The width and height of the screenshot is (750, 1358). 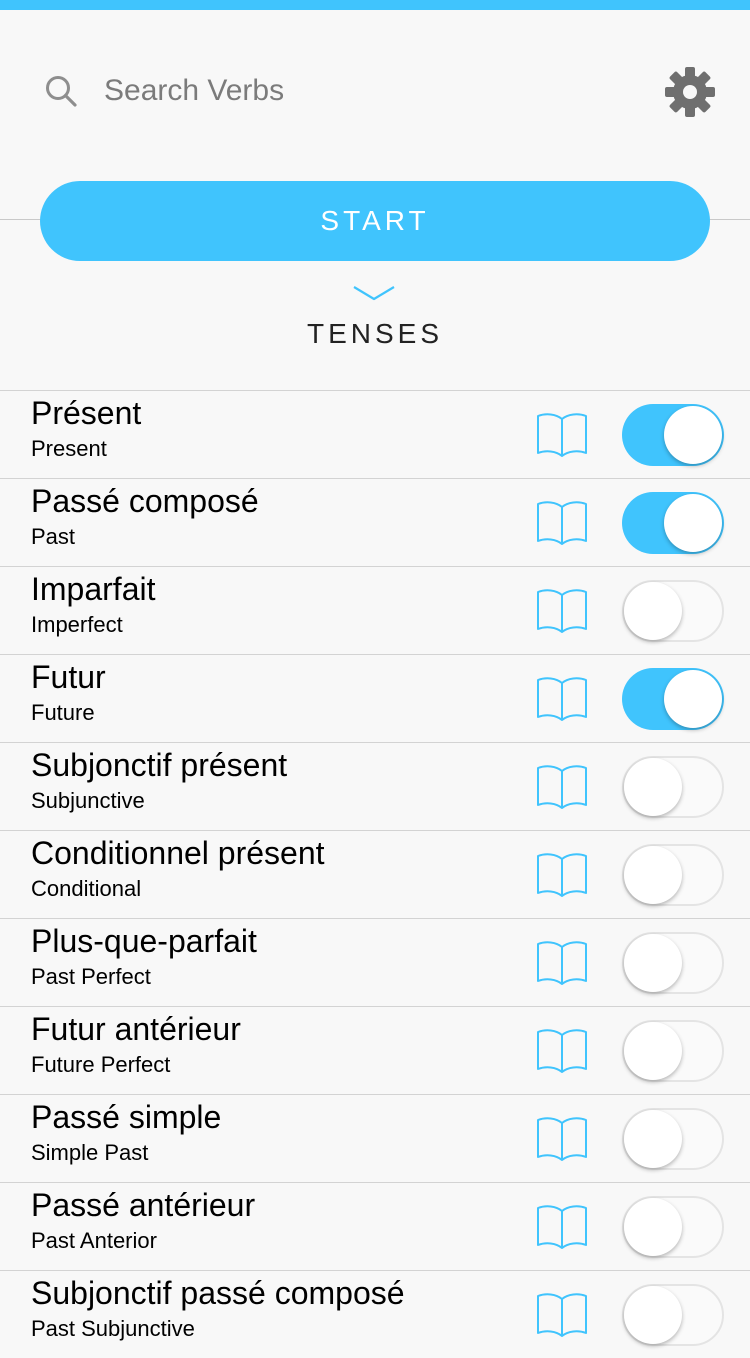 What do you see at coordinates (88, 800) in the screenshot?
I see `tense-subtitle: Subjunctive` at bounding box center [88, 800].